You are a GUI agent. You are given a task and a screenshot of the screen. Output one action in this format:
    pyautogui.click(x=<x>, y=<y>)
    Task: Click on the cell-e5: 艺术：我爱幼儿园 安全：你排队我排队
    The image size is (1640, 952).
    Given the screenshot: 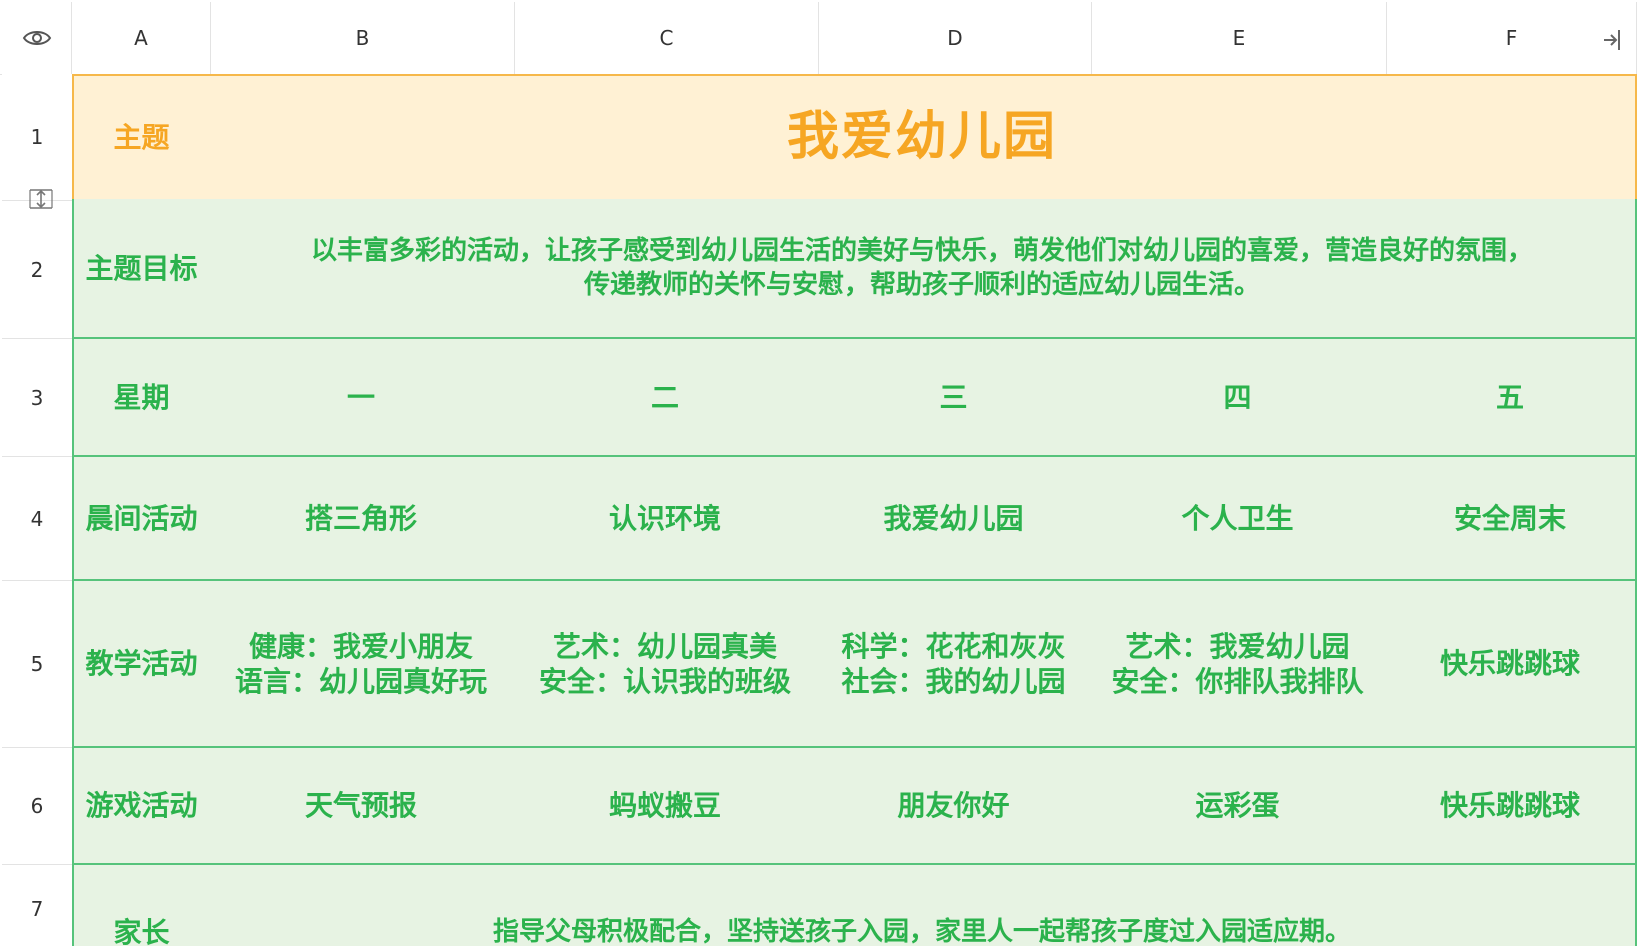 What is the action you would take?
    pyautogui.click(x=1238, y=664)
    